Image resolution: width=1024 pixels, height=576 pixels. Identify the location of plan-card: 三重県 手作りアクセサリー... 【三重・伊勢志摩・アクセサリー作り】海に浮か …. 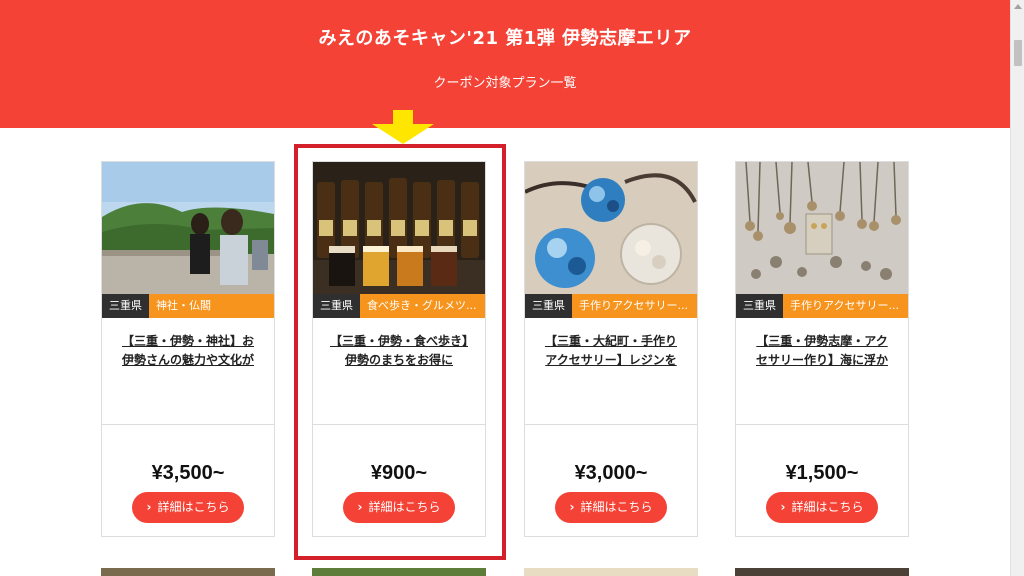
(822, 349).